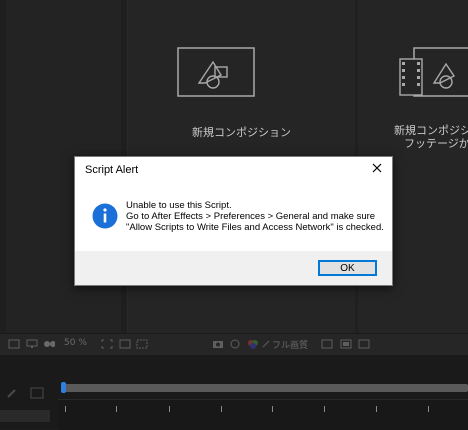 This screenshot has height=430, width=468. I want to click on resolution-select: フル画質, so click(290, 344).